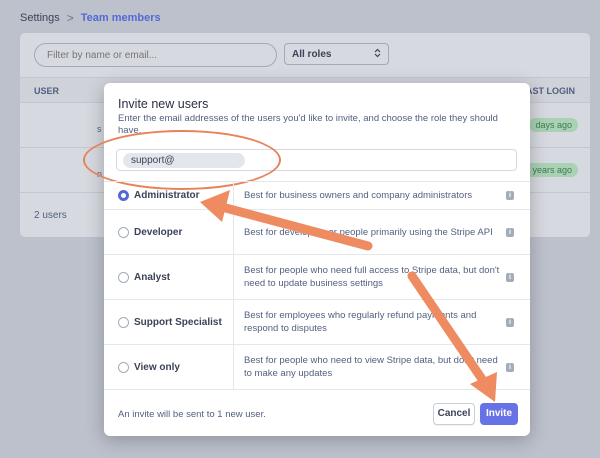 The height and width of the screenshot is (458, 600). What do you see at coordinates (70, 18) in the screenshot?
I see `breadcrumb-chevron-icon: >` at bounding box center [70, 18].